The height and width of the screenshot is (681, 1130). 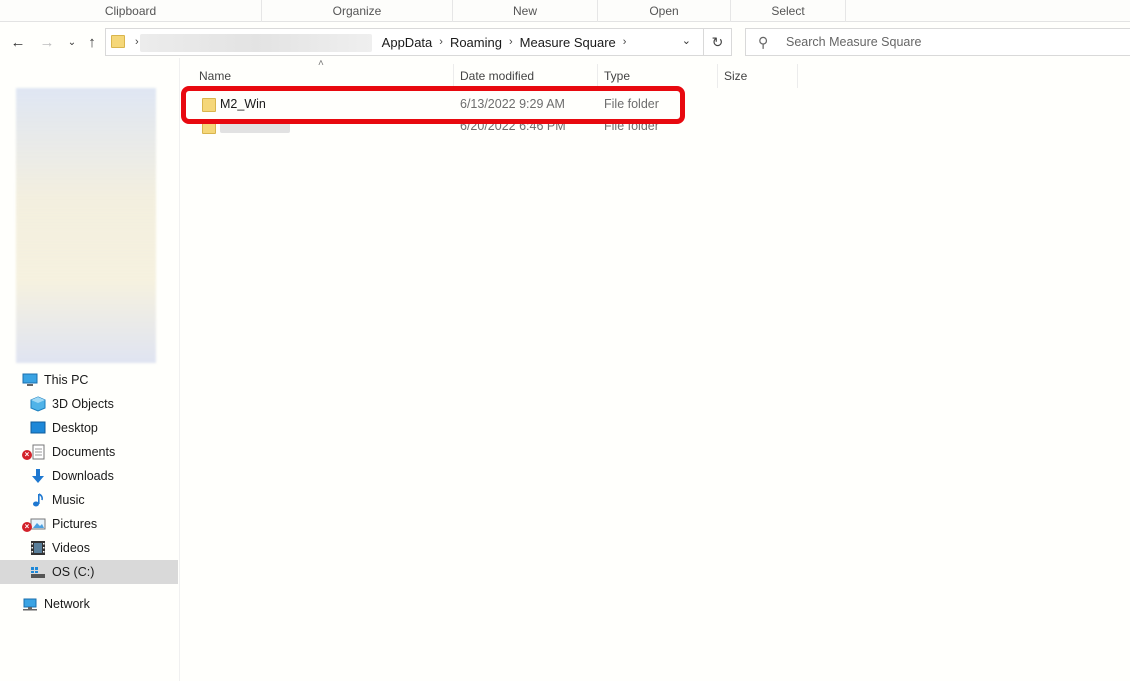 What do you see at coordinates (38, 404) in the screenshot?
I see `cube-icon` at bounding box center [38, 404].